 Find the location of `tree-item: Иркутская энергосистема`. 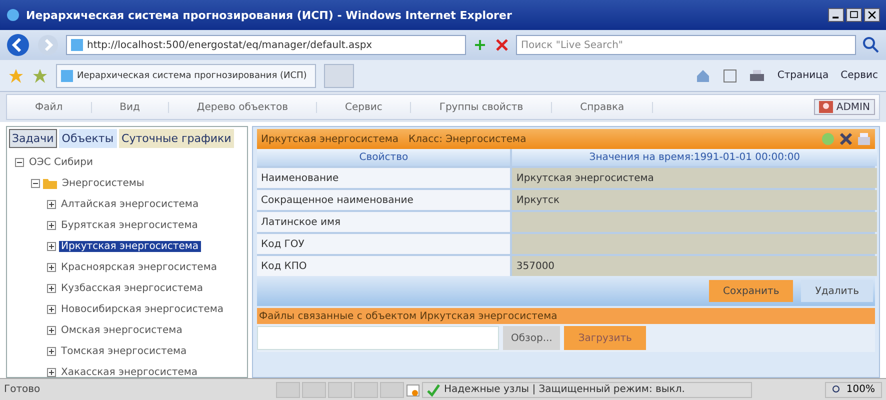

tree-item: Иркутская энергосистема is located at coordinates (130, 246).